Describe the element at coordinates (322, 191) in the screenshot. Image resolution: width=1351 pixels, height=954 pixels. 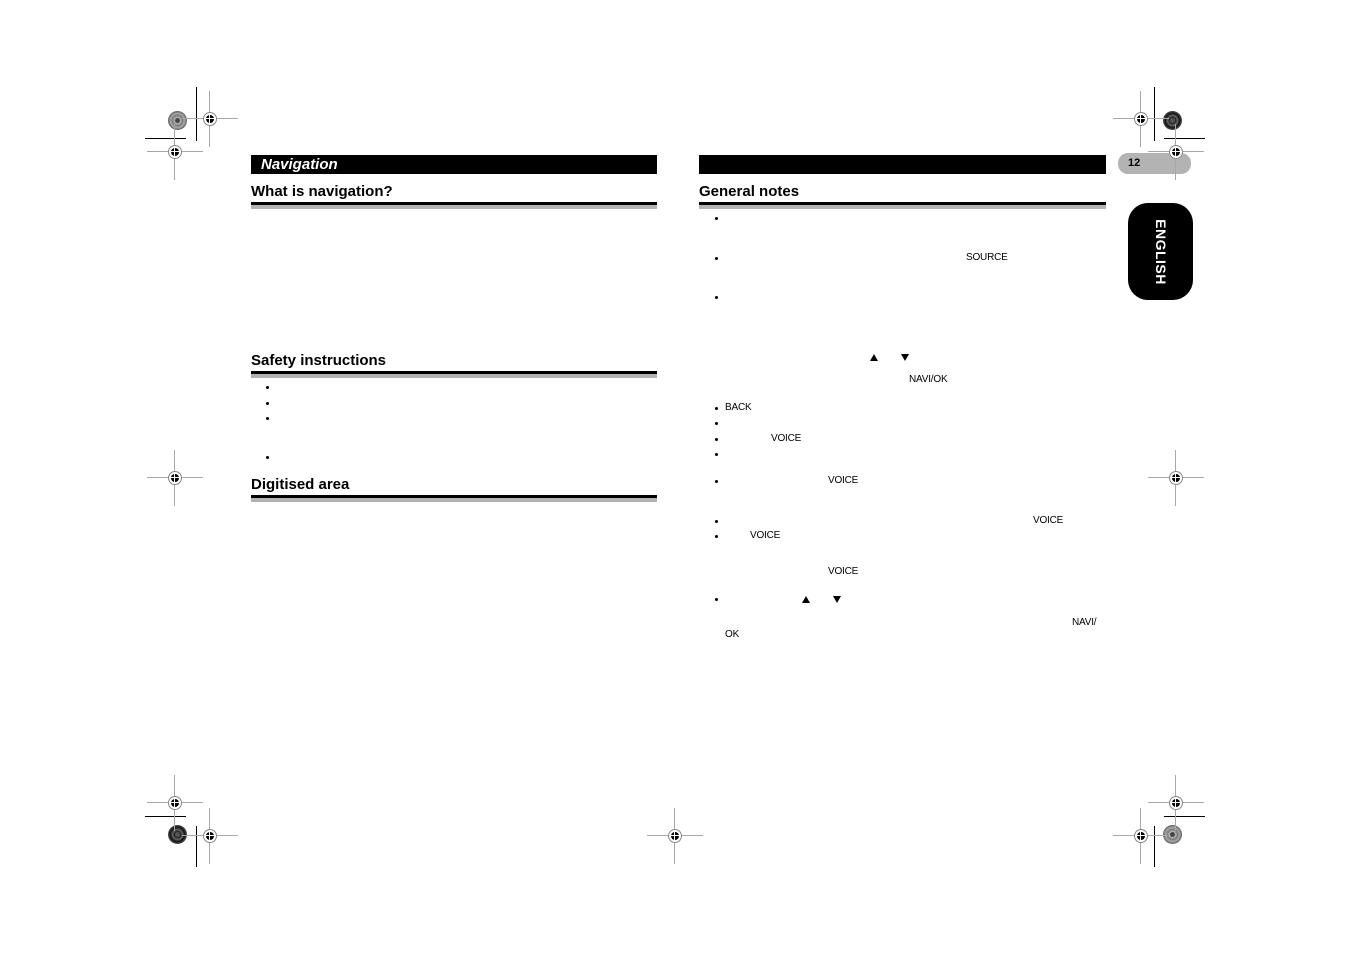
I see `heading-what-is-navigation: What is navigation?` at that location.